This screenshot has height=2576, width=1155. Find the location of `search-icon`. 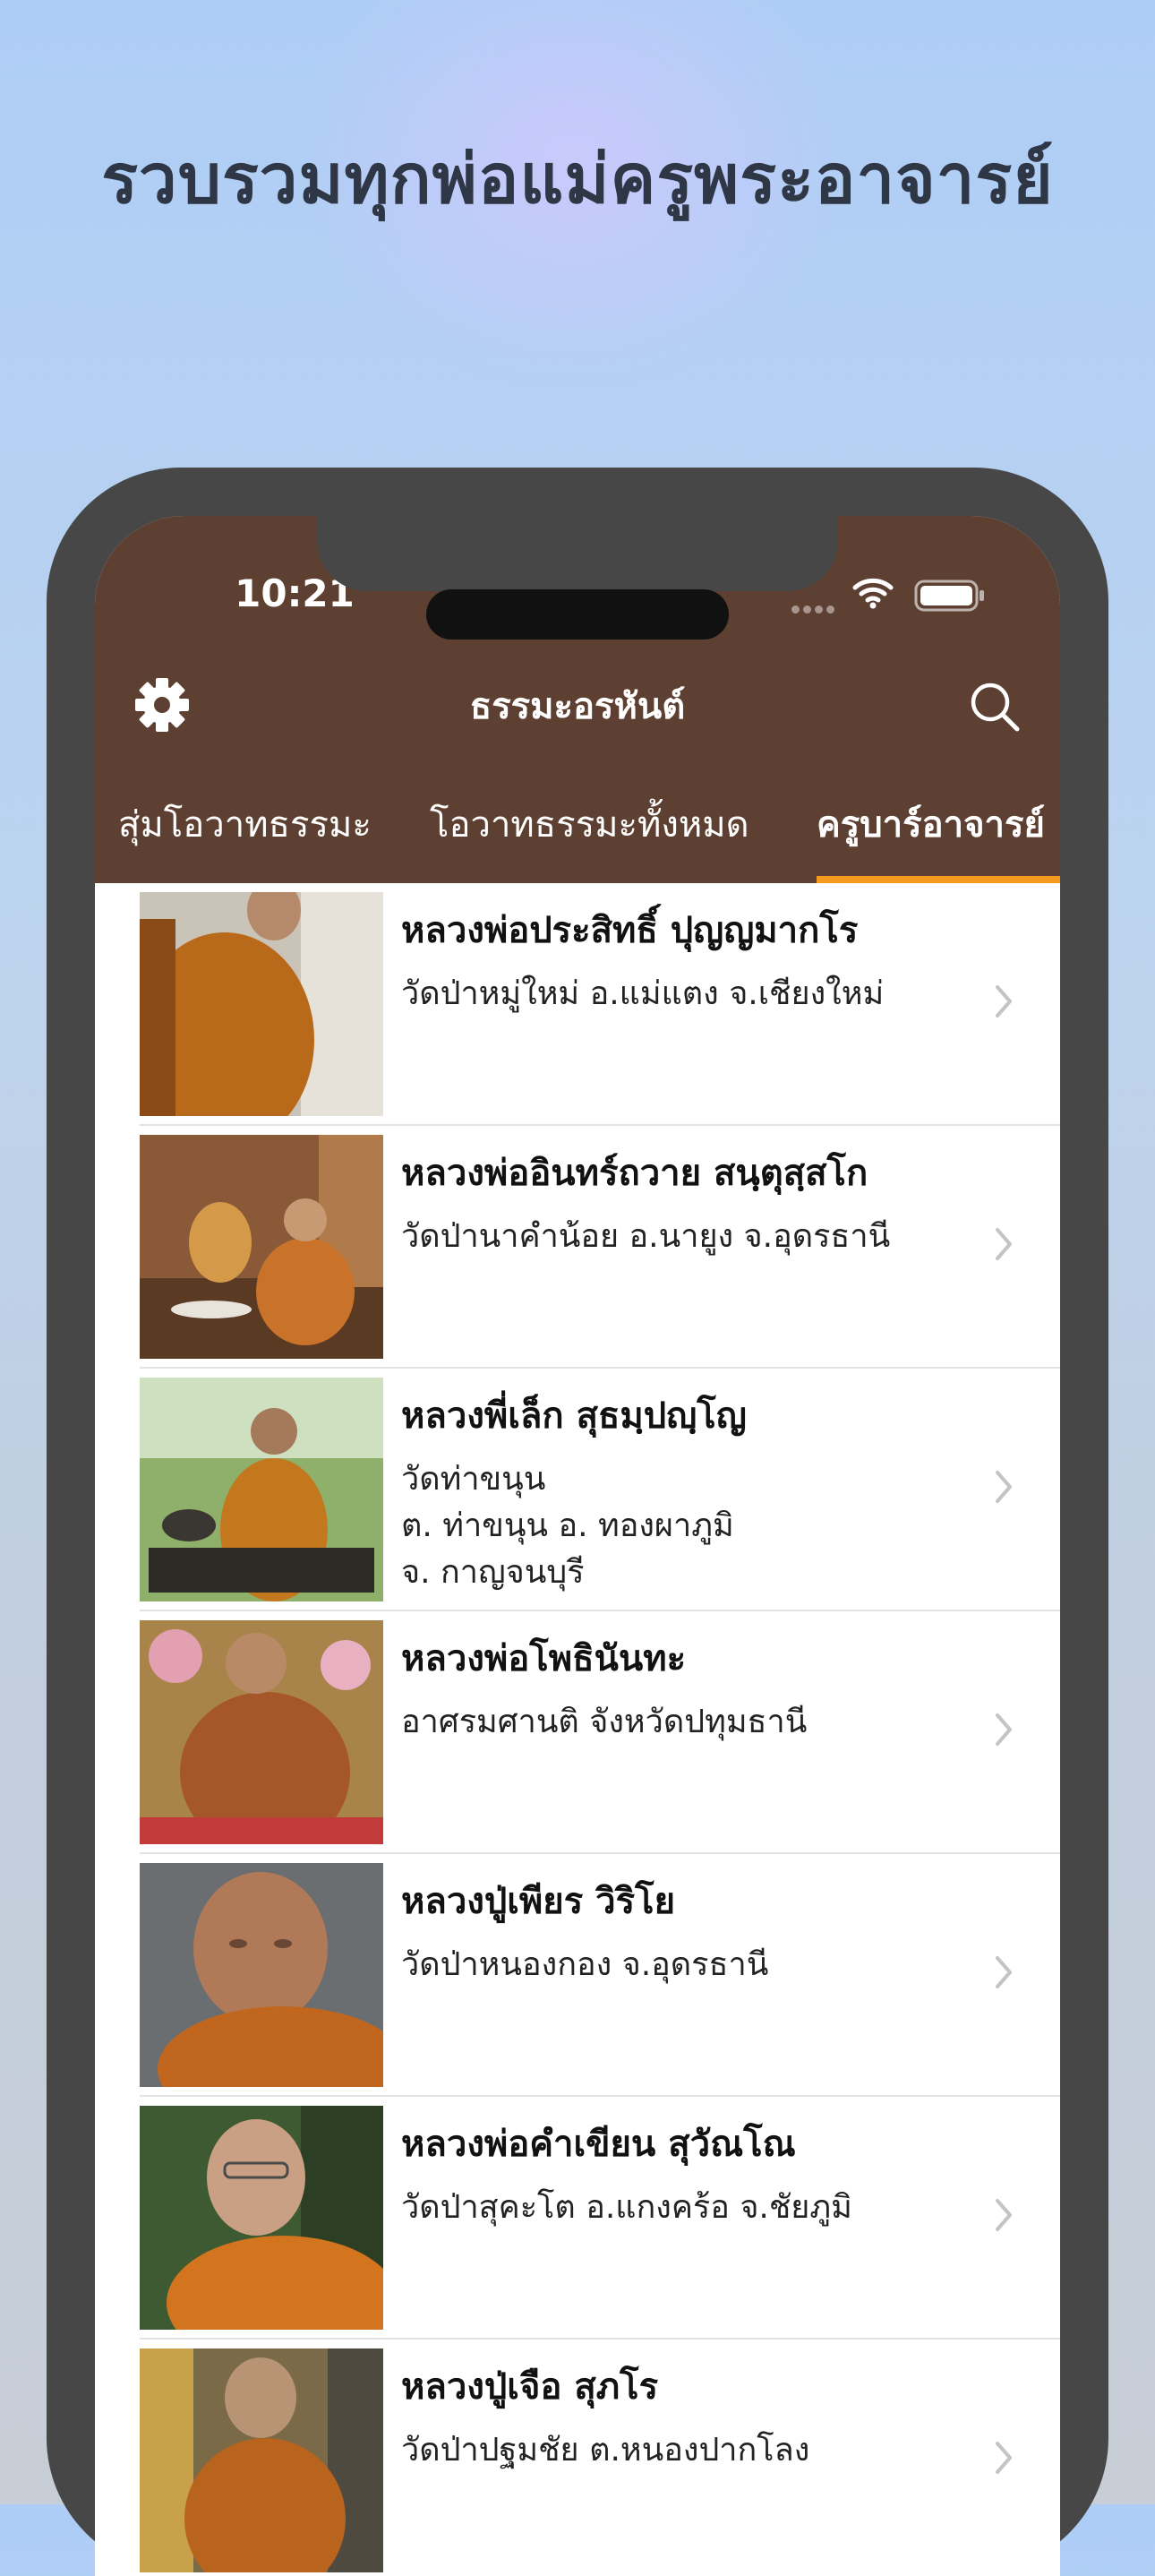

search-icon is located at coordinates (996, 707).